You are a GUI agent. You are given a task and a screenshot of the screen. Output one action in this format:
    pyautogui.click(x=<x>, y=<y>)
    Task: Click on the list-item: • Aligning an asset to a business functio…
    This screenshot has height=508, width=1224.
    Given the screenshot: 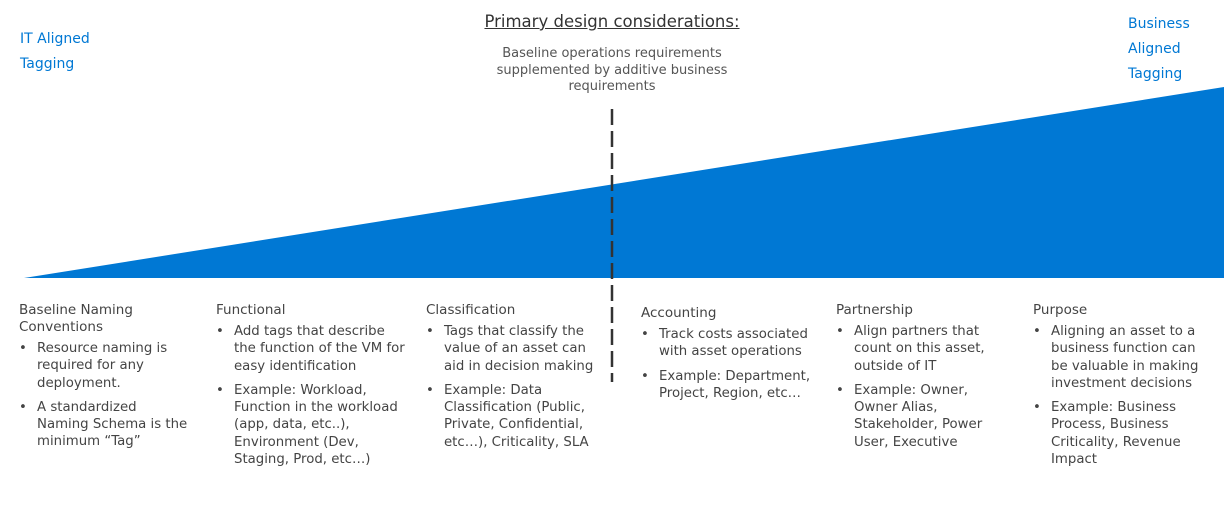 What is the action you would take?
    pyautogui.click(x=1122, y=357)
    